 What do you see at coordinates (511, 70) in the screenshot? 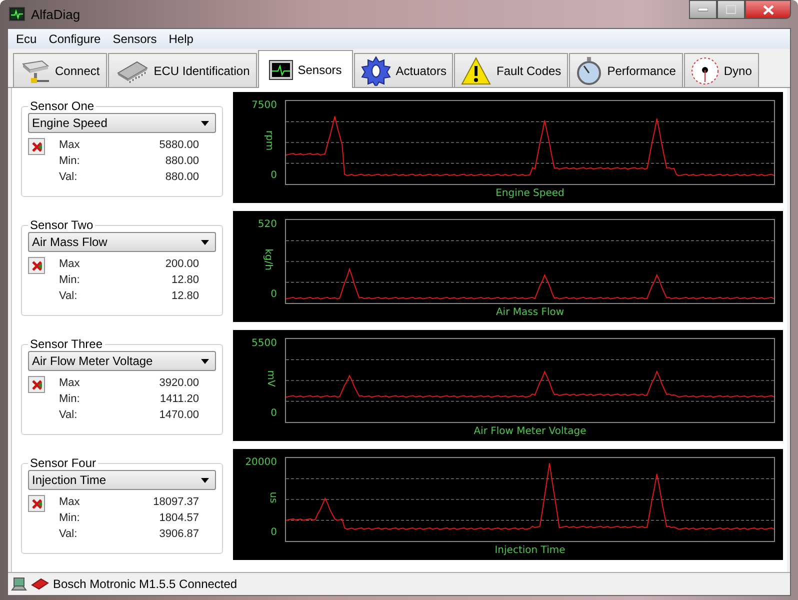
I see `tab: Fault Codes` at bounding box center [511, 70].